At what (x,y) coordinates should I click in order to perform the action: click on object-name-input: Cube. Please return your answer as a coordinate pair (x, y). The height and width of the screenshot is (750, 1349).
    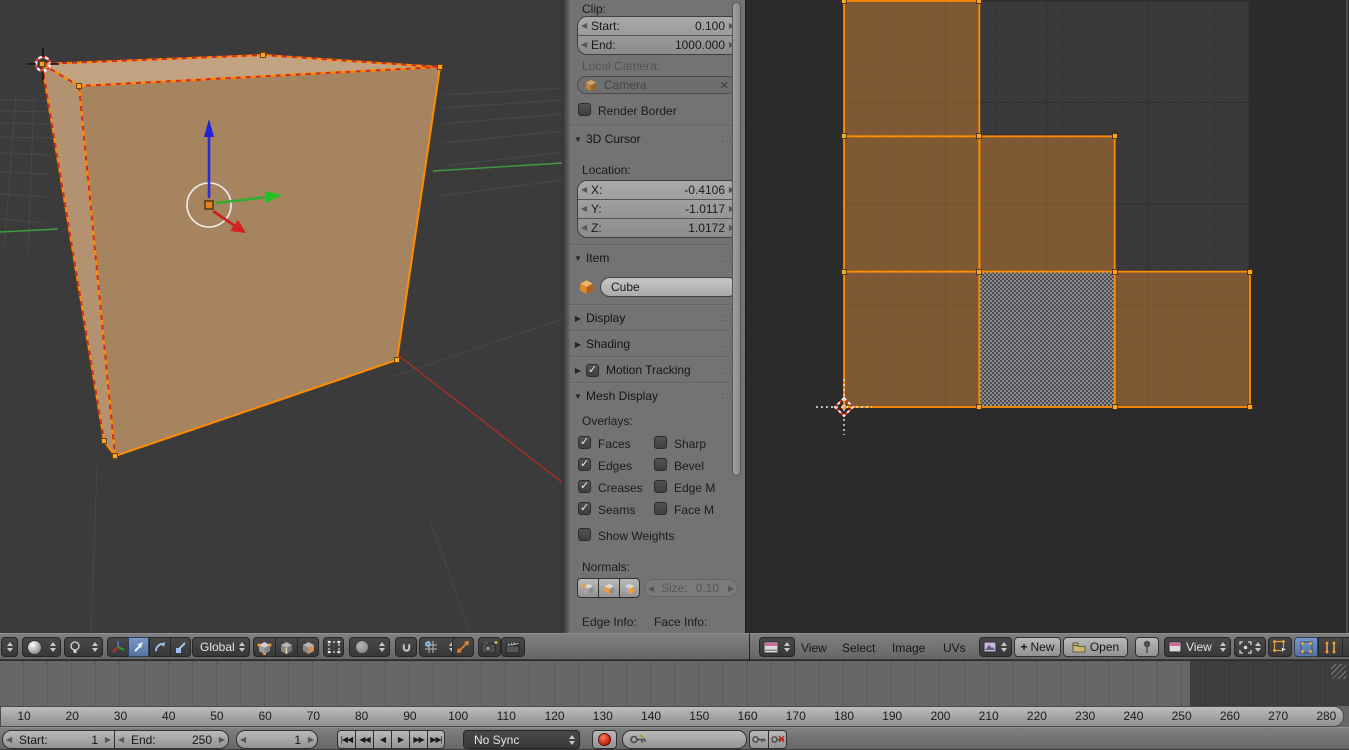
    Looking at the image, I should click on (669, 287).